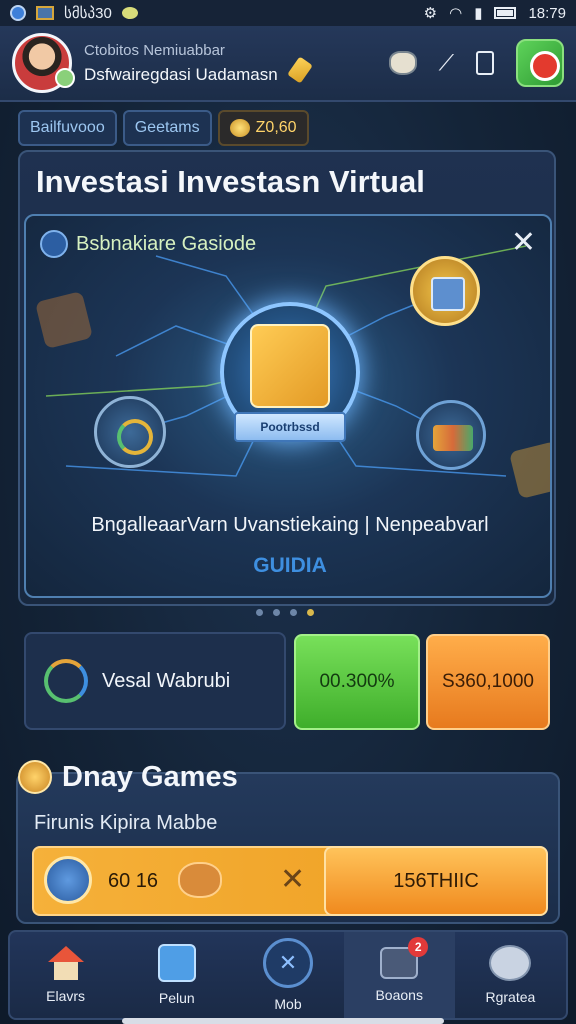  I want to click on guide-icon, so click(54, 244).